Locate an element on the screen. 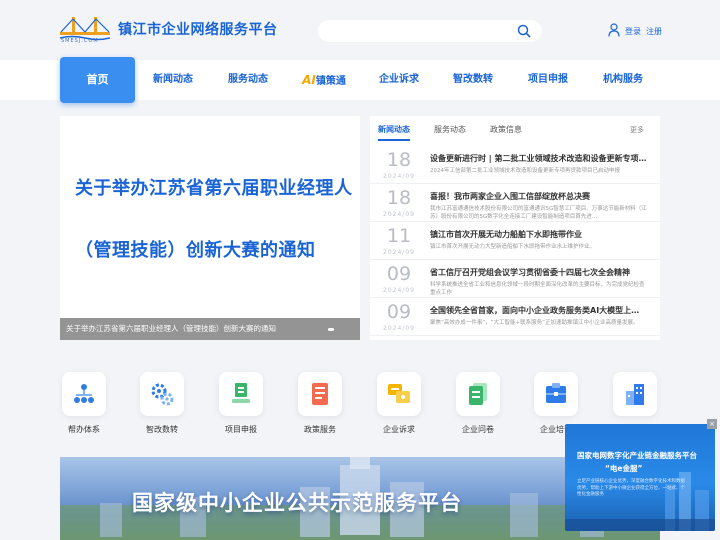  news-more-link: 更多 is located at coordinates (637, 130).